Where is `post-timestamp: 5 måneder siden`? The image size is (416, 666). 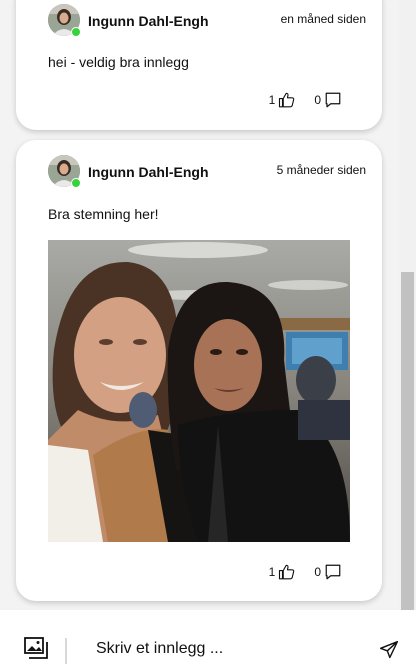 post-timestamp: 5 måneder siden is located at coordinates (321, 170).